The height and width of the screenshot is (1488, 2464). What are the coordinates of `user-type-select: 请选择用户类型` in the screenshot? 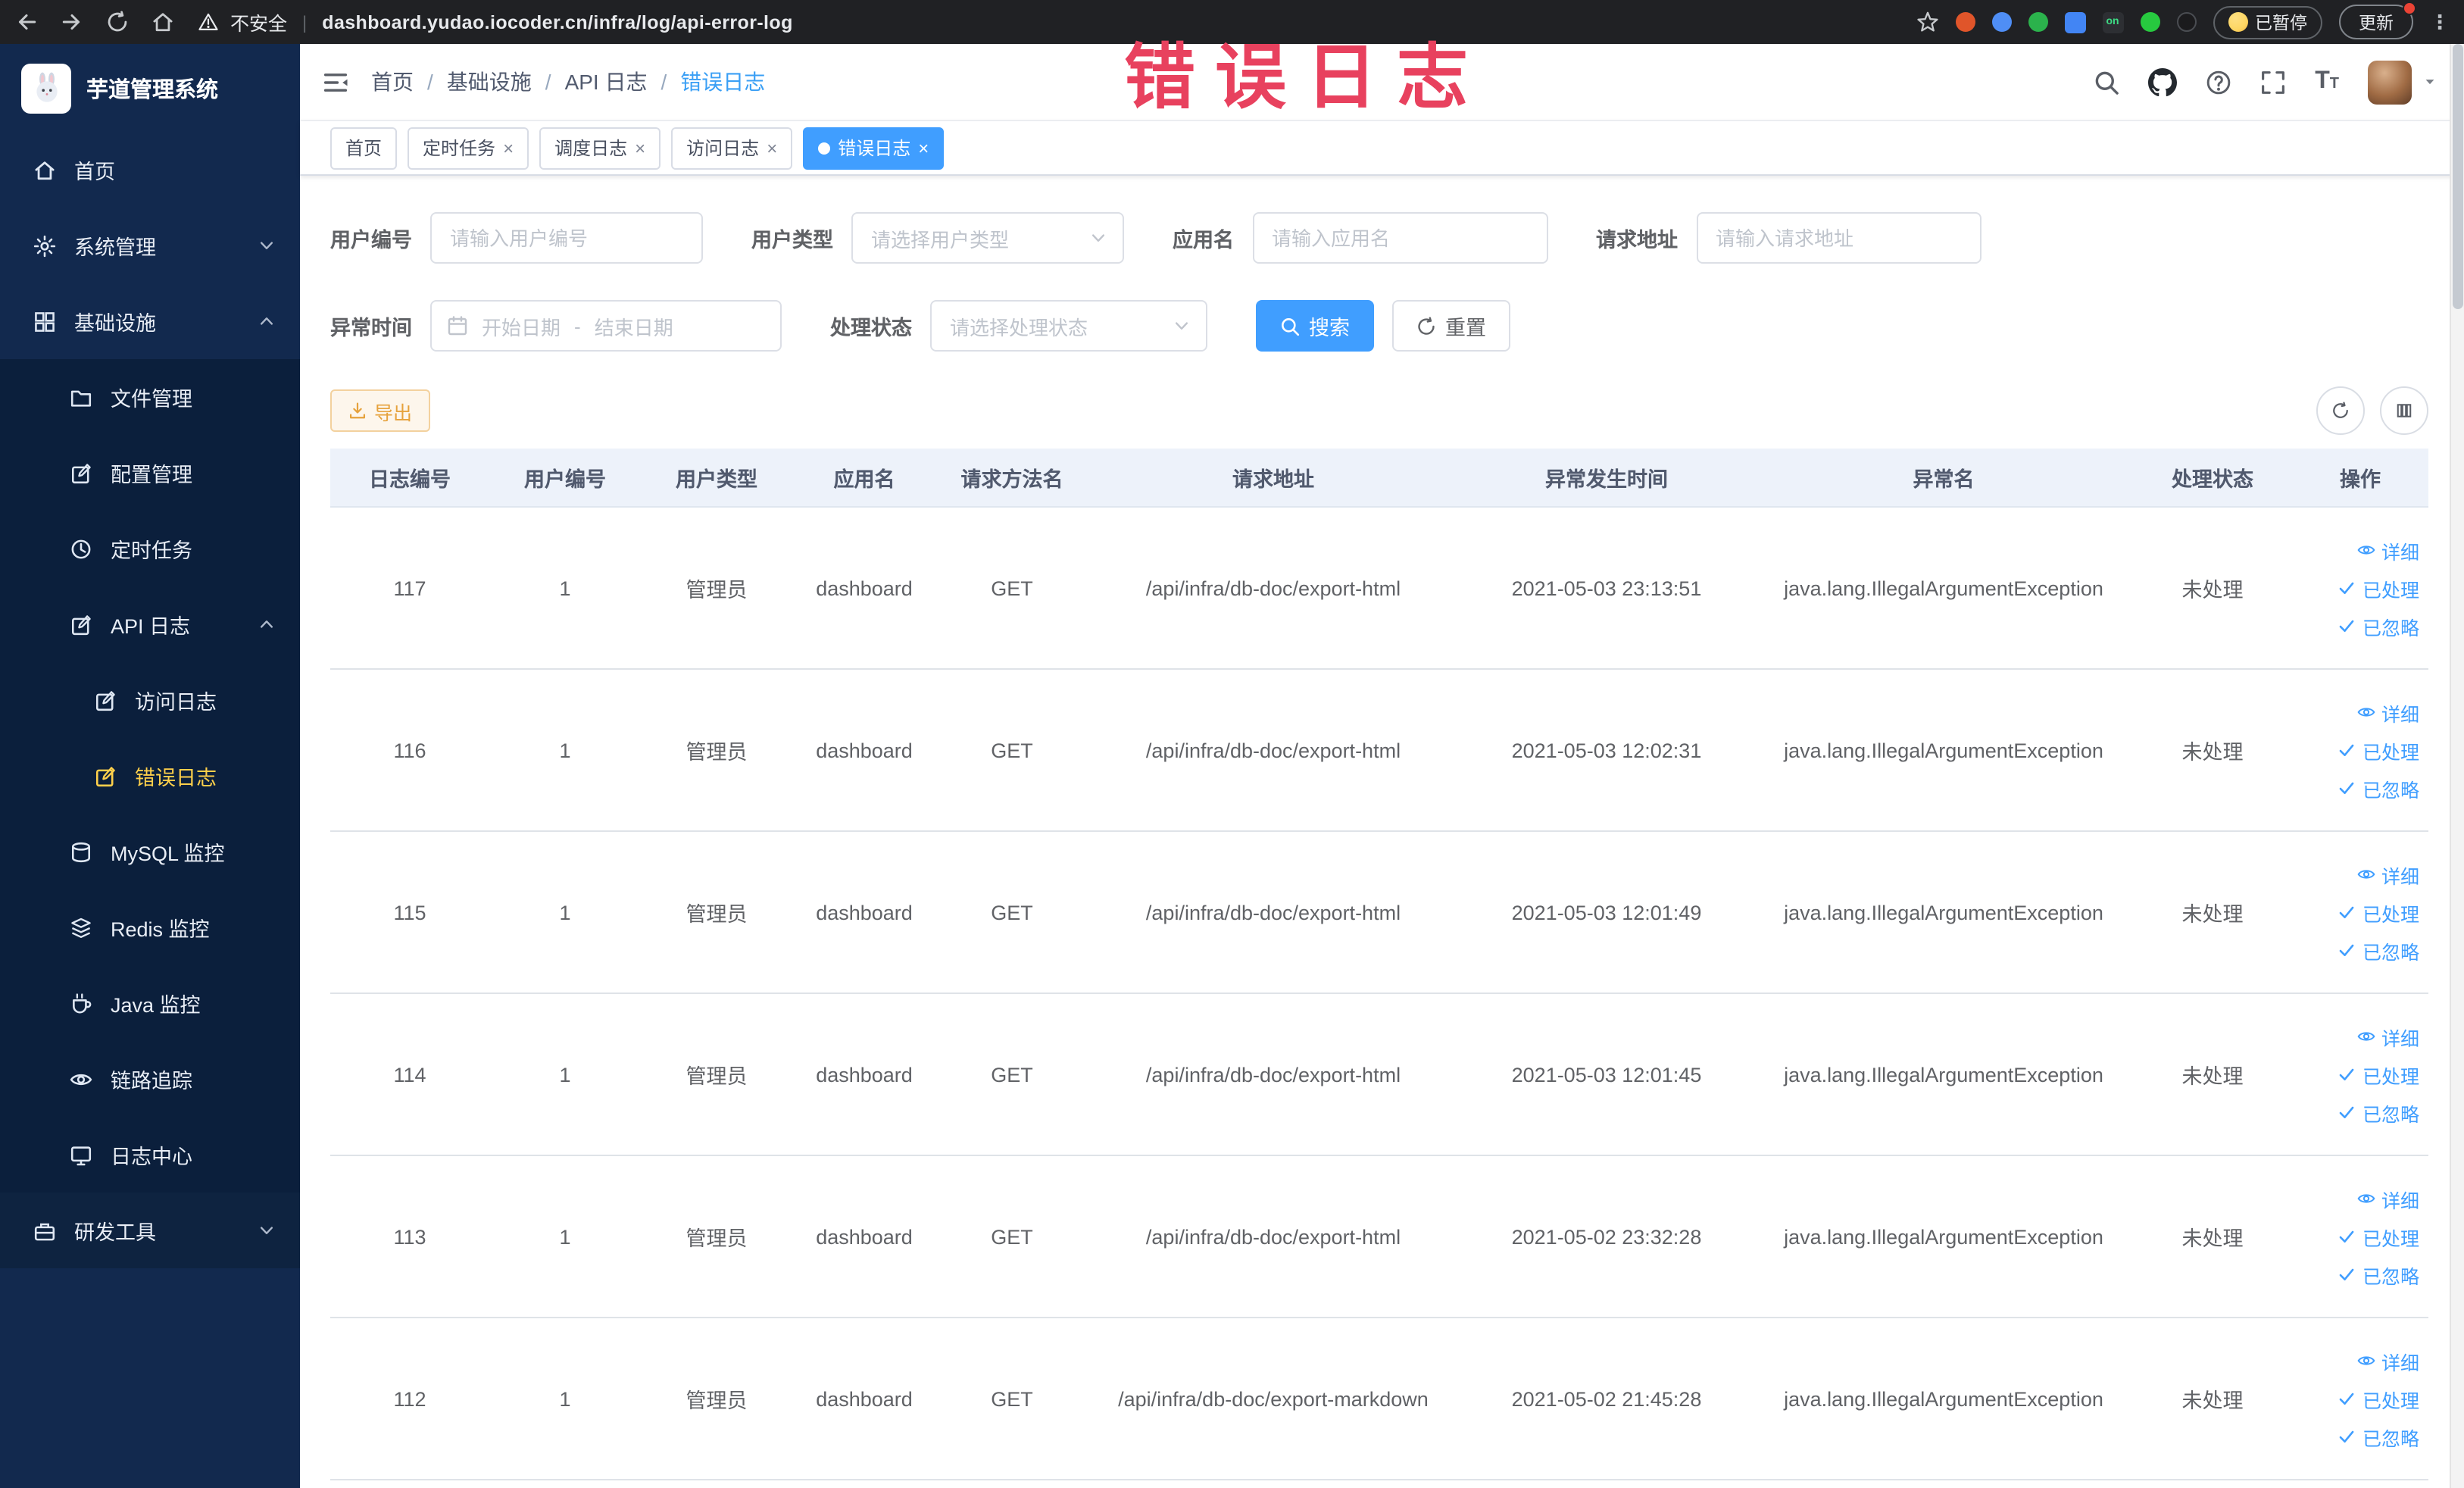 It's located at (987, 238).